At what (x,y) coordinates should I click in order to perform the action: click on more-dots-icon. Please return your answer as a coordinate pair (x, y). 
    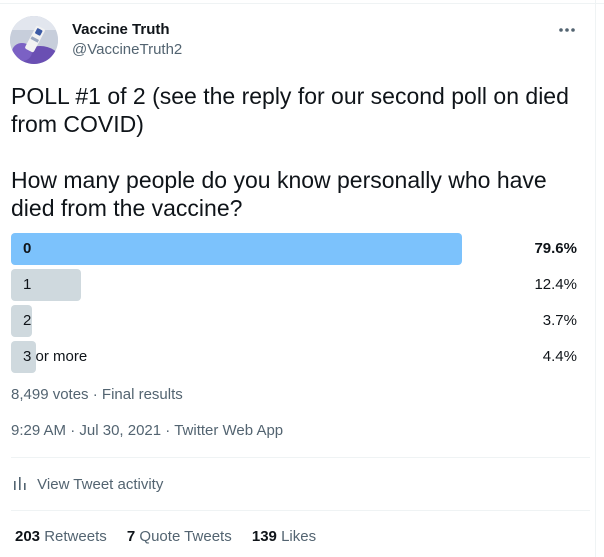
    Looking at the image, I should click on (567, 30).